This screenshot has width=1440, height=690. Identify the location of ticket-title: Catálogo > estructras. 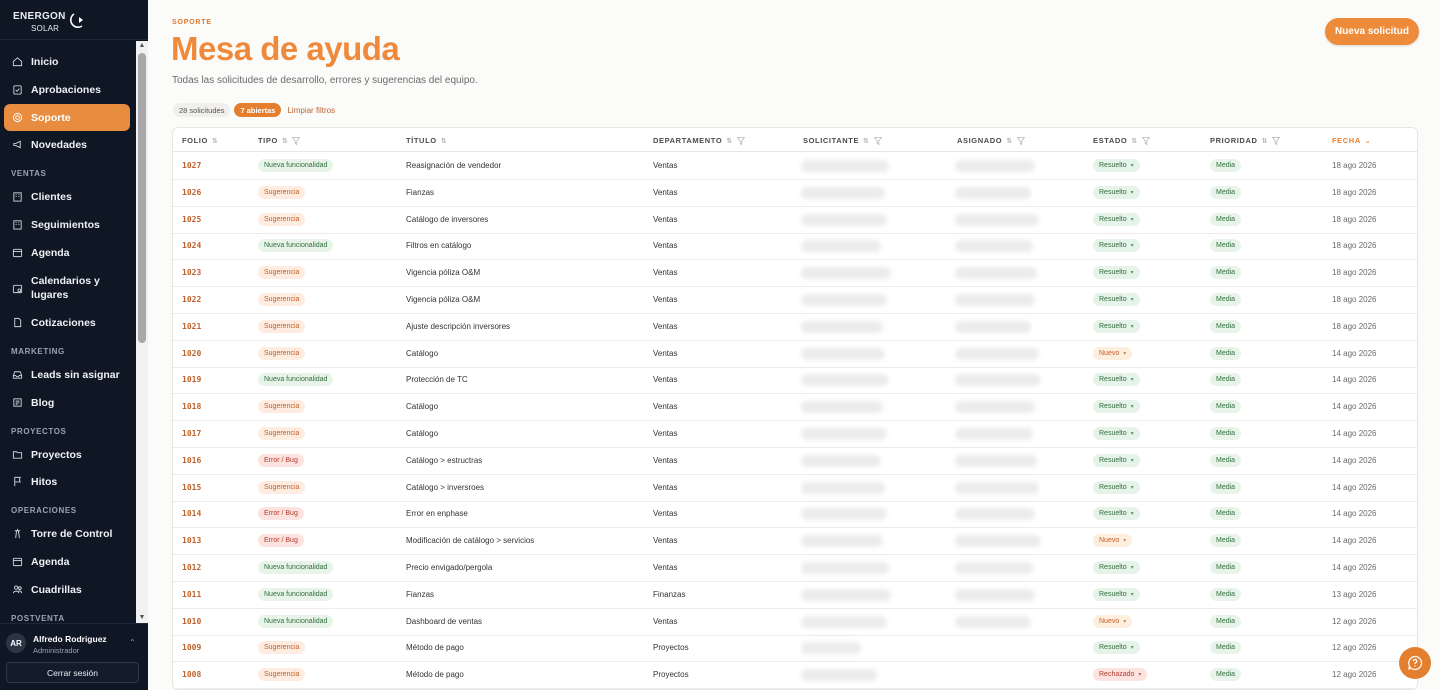
(444, 460).